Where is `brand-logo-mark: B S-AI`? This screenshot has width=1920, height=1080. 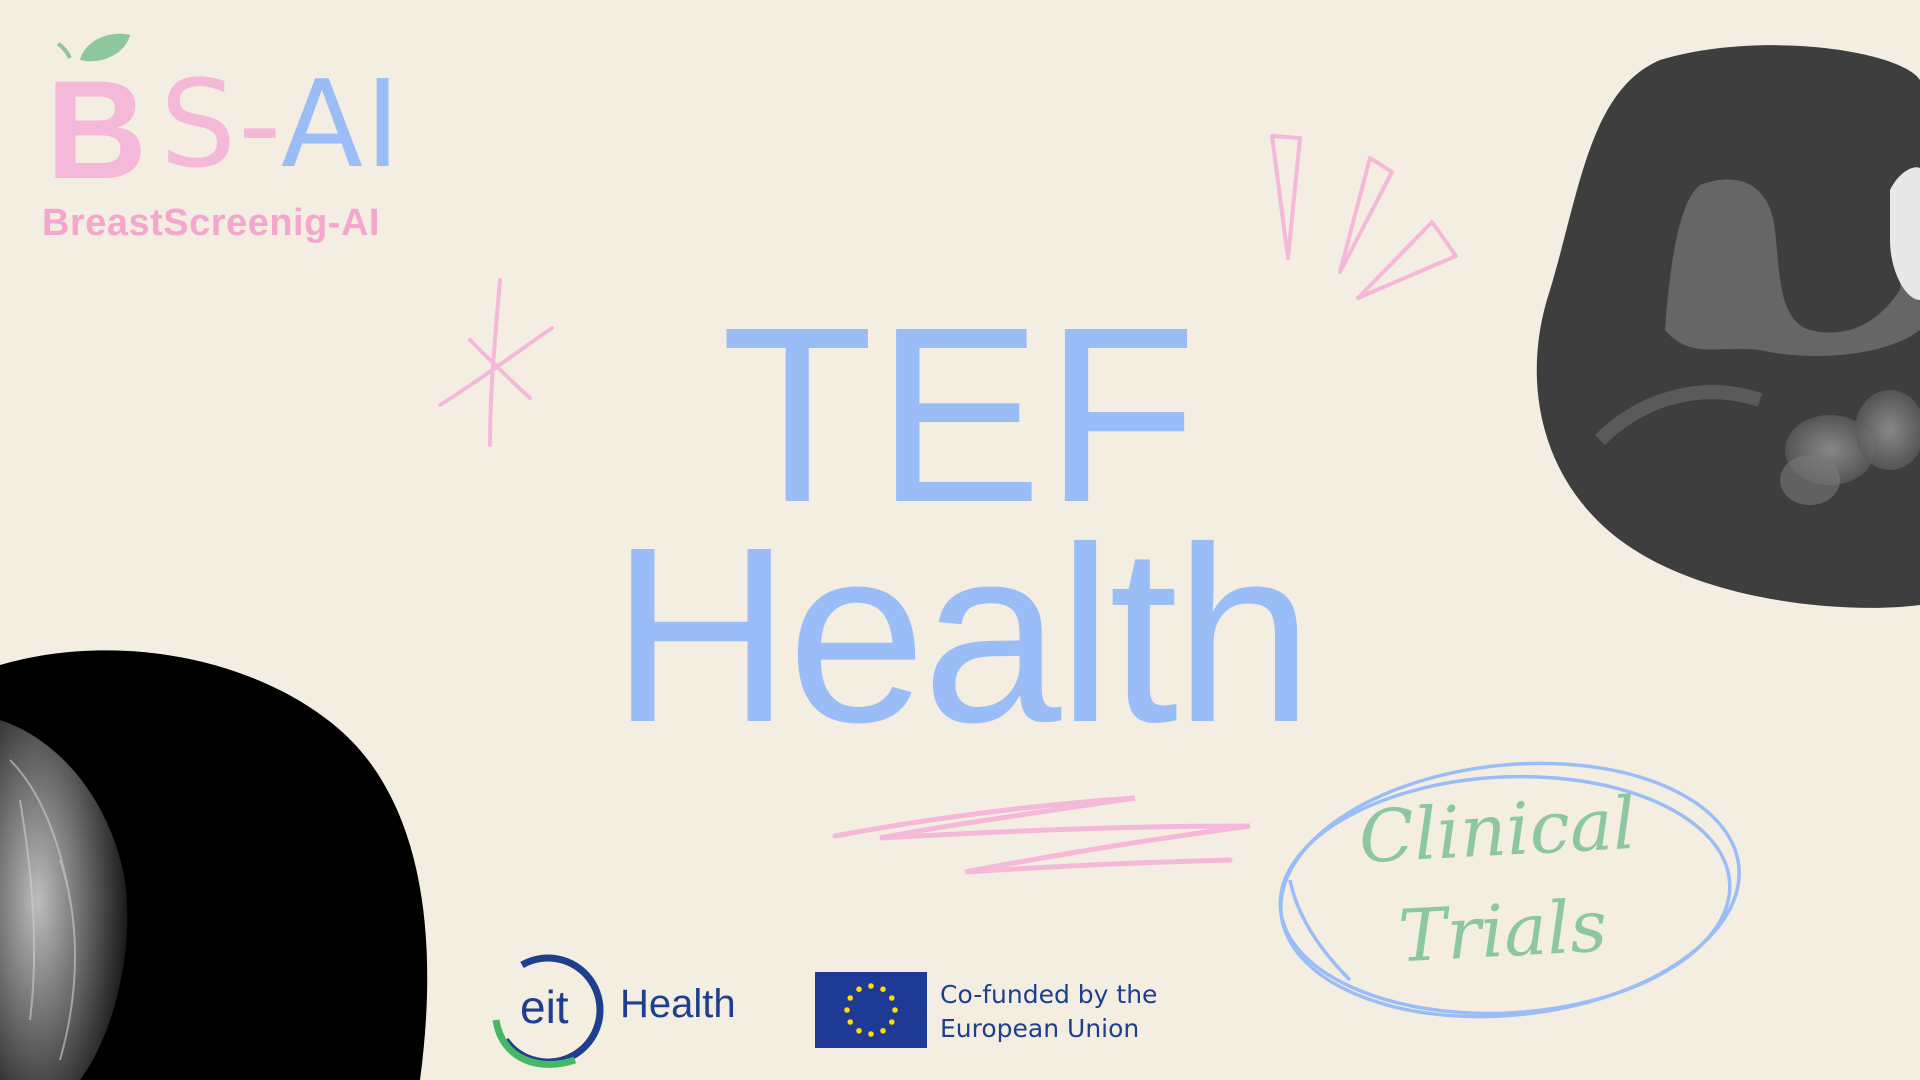
brand-logo-mark: B S-AI is located at coordinates (250, 115).